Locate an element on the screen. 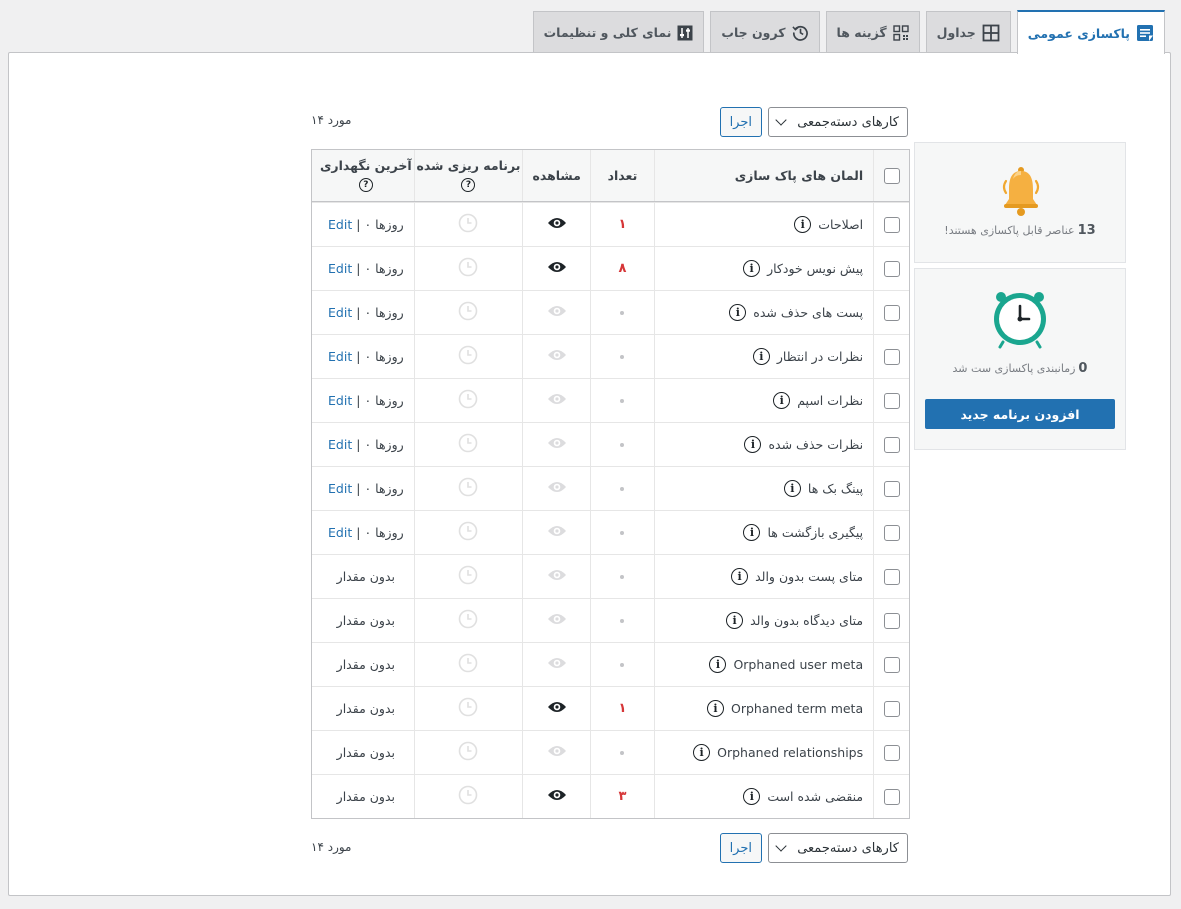  table-row: i نظرات در انتظار Edit | ۰ روزها is located at coordinates (610, 356).